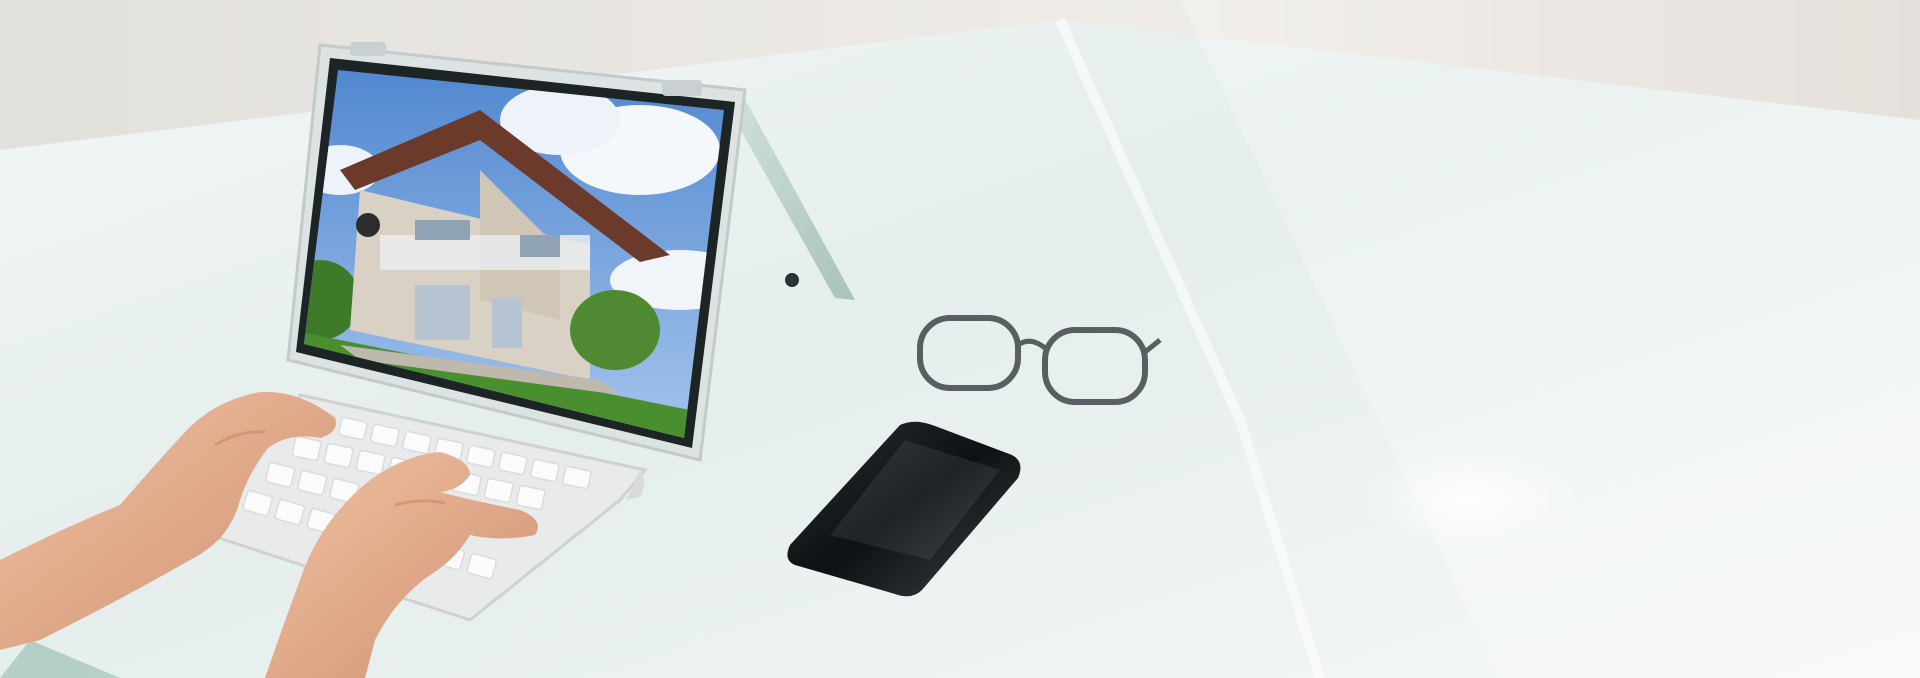 The width and height of the screenshot is (1920, 678). What do you see at coordinates (682, 88) in the screenshot?
I see `tablet-hinge-right` at bounding box center [682, 88].